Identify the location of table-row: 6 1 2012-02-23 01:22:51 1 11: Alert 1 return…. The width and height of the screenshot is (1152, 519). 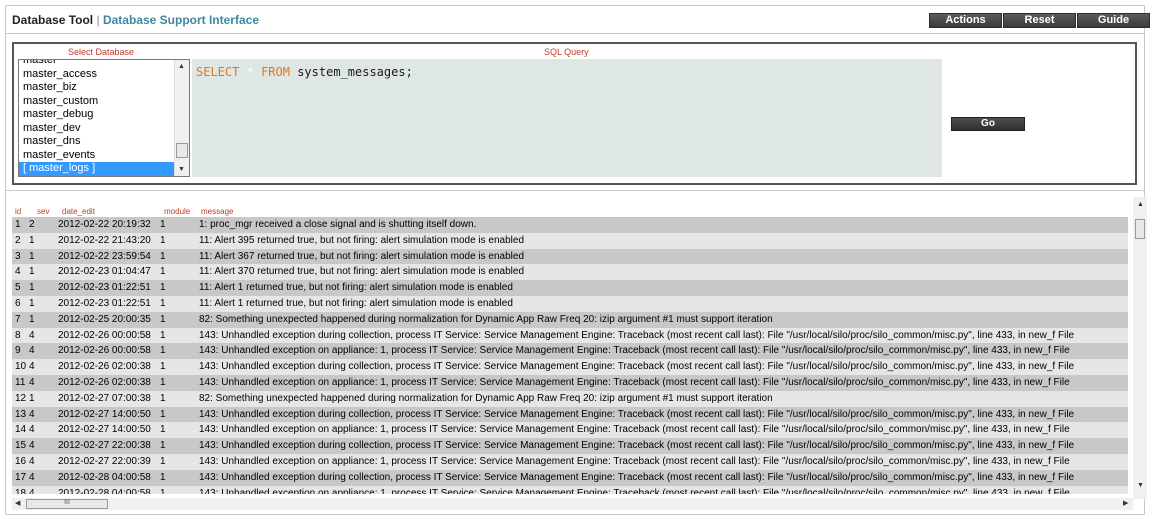
(570, 303).